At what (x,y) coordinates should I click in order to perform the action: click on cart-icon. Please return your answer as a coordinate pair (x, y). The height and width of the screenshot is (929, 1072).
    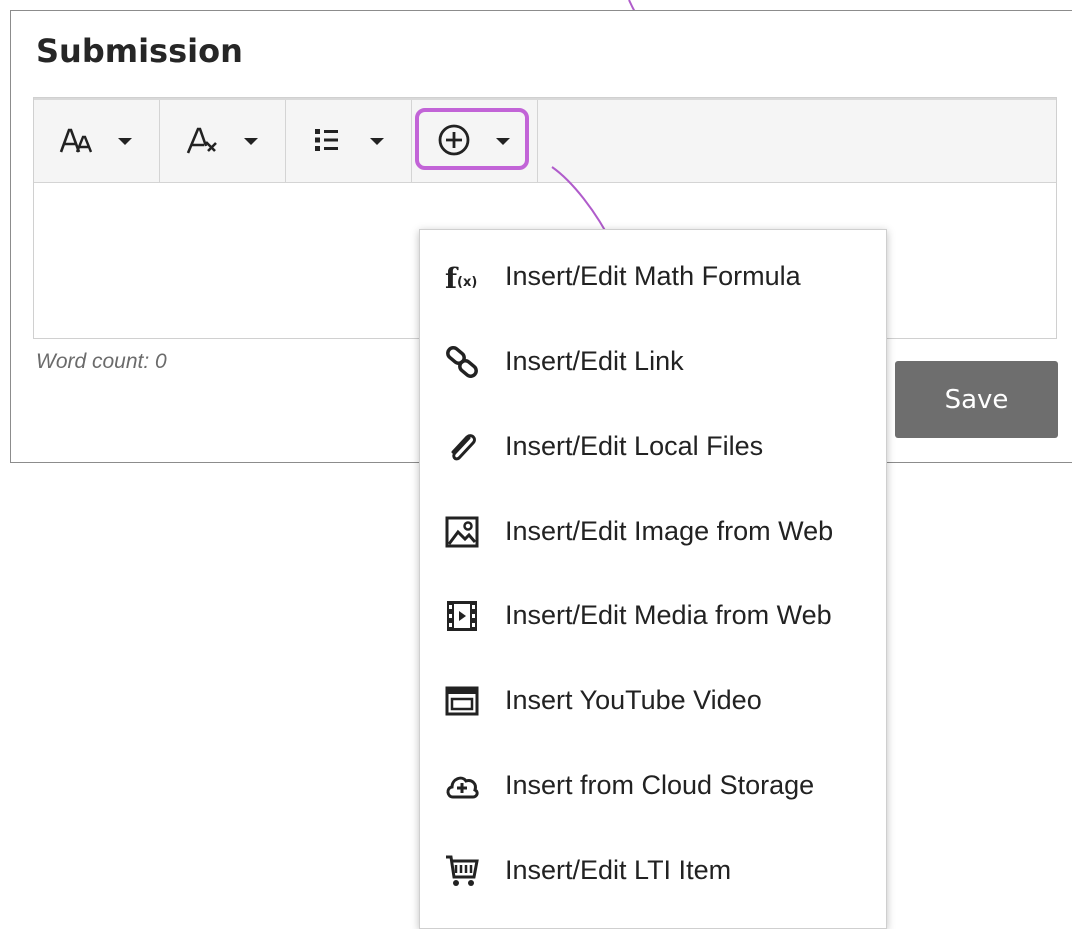
    Looking at the image, I should click on (462, 870).